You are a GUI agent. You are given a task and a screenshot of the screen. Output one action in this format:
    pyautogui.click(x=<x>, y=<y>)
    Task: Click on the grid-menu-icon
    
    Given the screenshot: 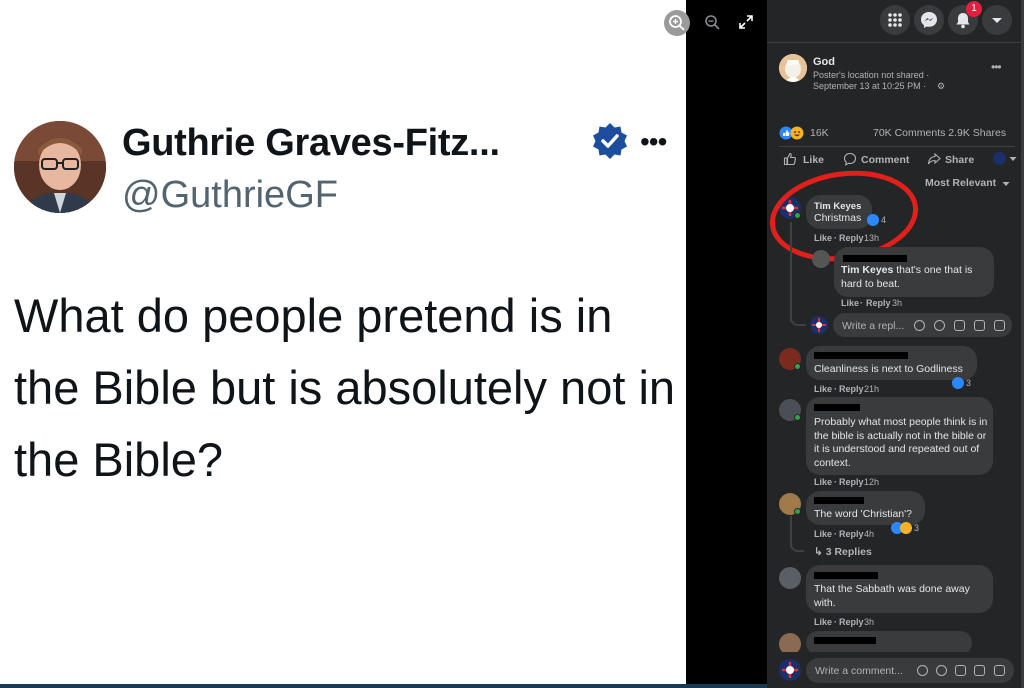 What is the action you would take?
    pyautogui.click(x=895, y=20)
    